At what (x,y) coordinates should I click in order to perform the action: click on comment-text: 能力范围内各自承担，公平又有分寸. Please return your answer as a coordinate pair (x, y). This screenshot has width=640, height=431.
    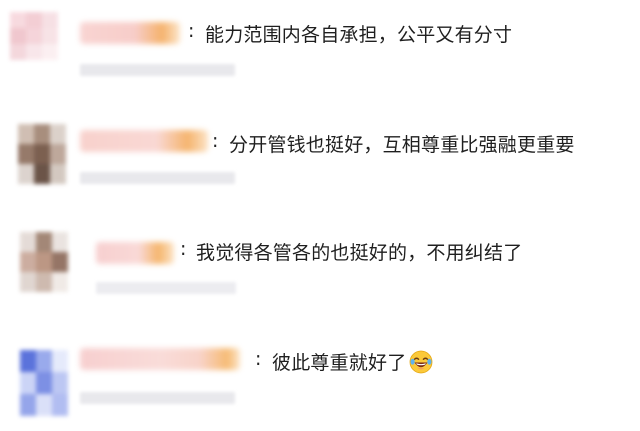
    Looking at the image, I should click on (359, 35).